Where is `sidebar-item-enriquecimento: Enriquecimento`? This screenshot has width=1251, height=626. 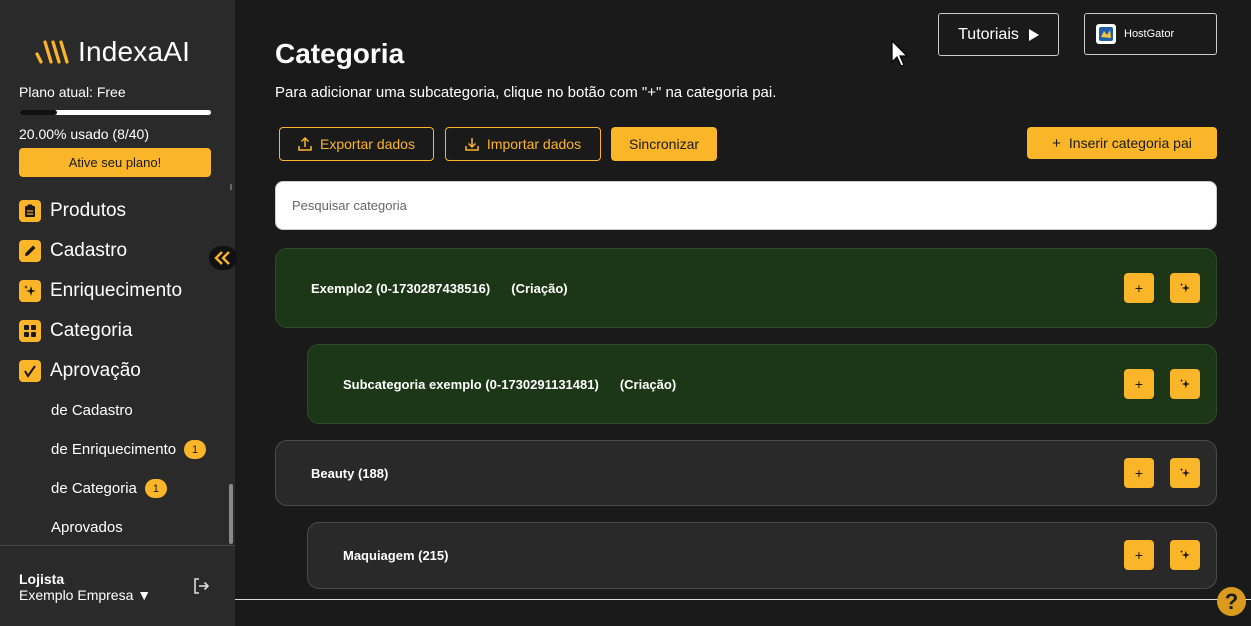
sidebar-item-enriquecimento: Enriquecimento is located at coordinates (119, 291).